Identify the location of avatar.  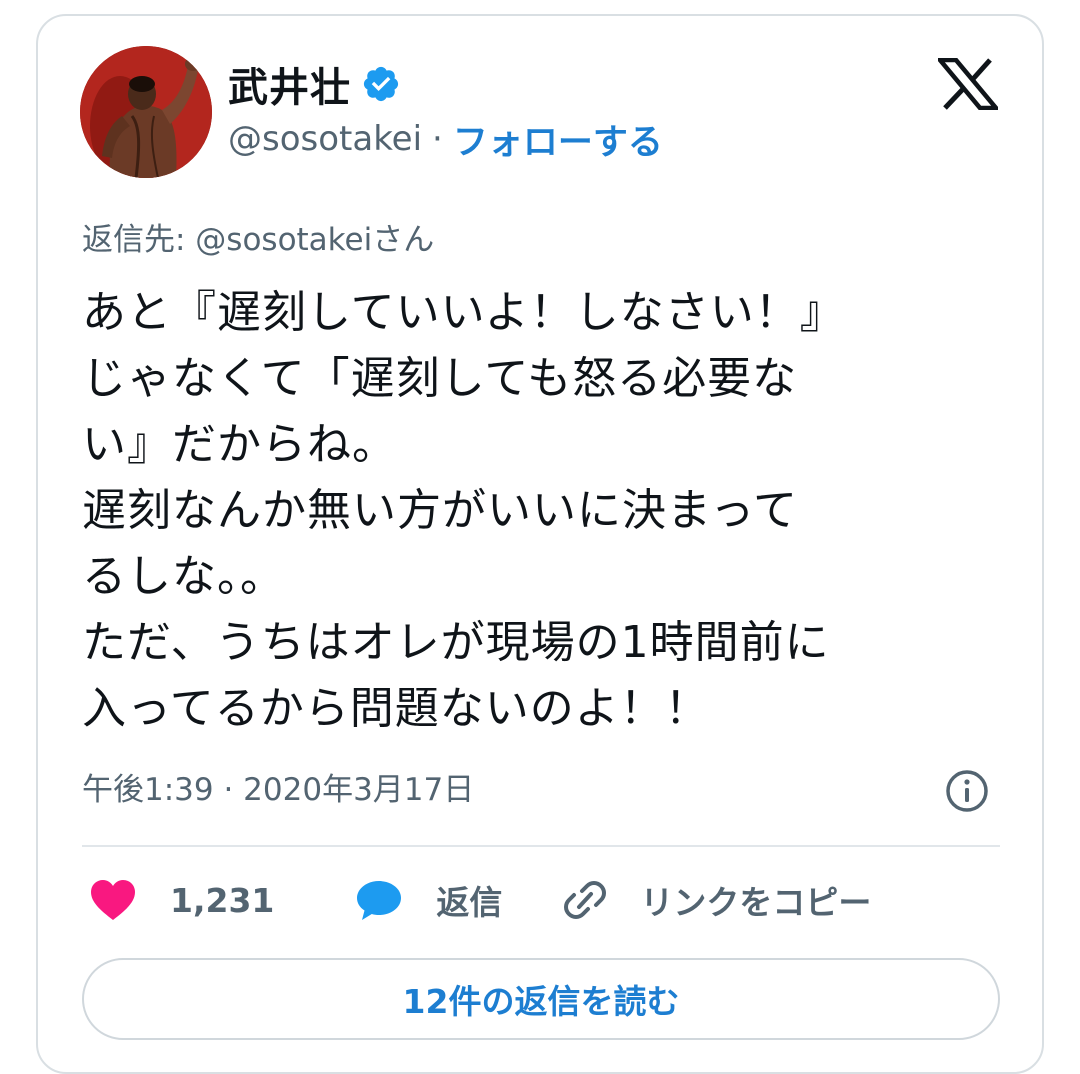
(146, 112).